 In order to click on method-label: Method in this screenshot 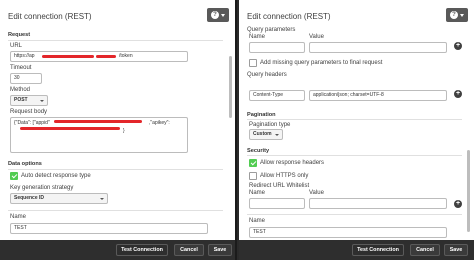, I will do `click(20, 90)`.